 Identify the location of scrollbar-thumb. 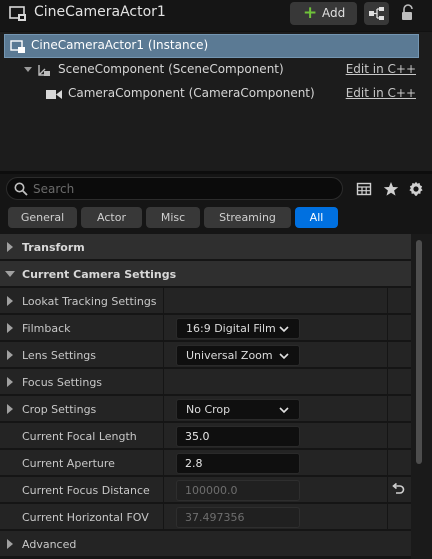
(419, 352).